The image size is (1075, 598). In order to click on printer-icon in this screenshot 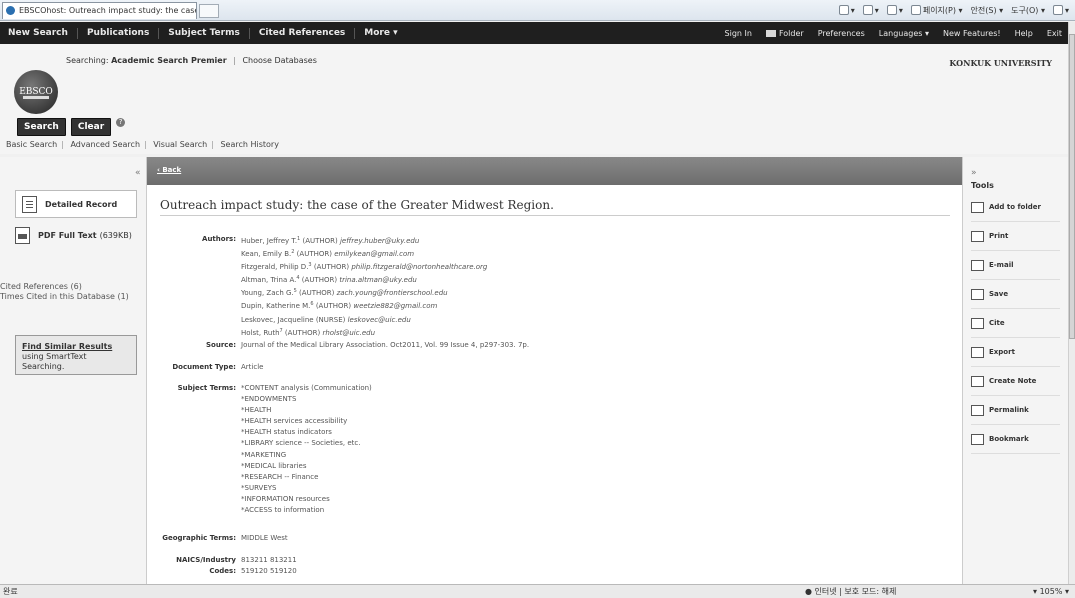, I will do `click(977, 236)`.